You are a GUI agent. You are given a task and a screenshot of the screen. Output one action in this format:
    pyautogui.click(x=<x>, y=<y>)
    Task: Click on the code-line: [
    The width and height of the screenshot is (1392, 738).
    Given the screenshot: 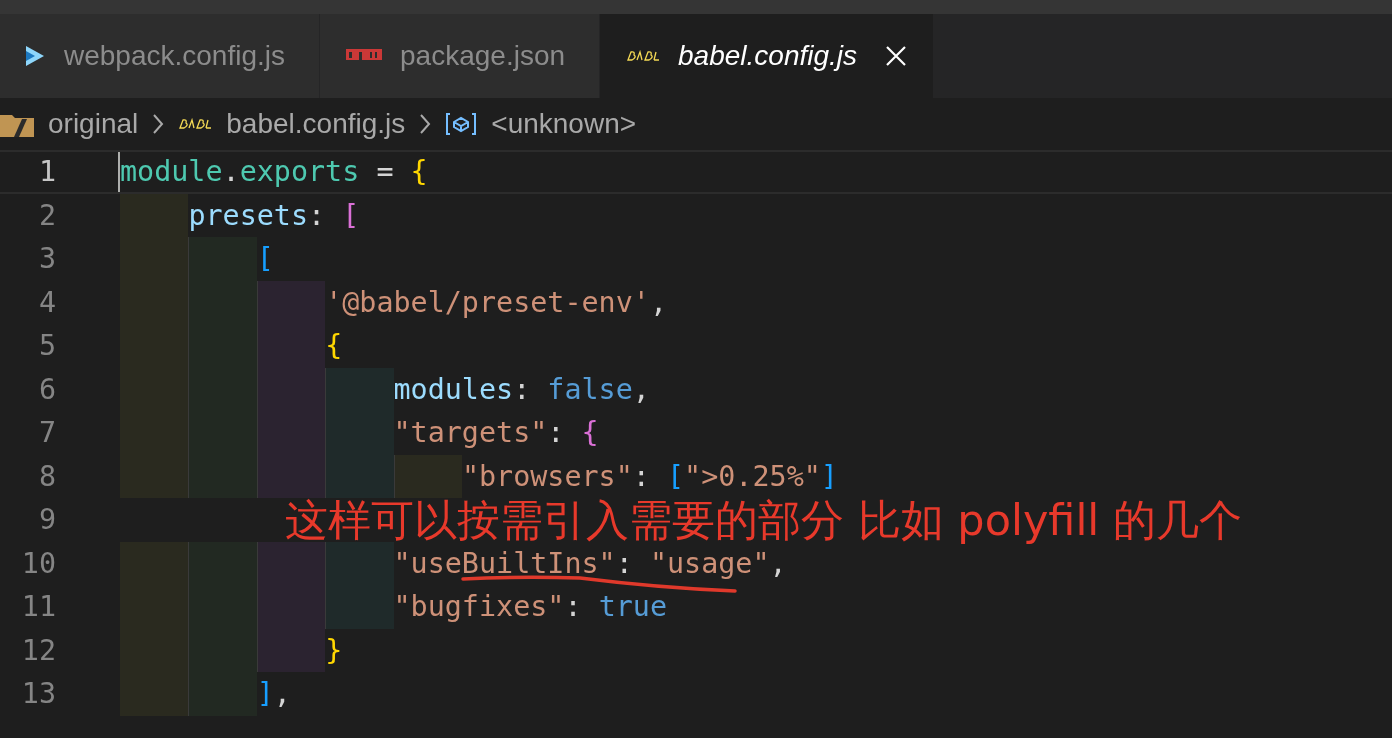 What is the action you would take?
    pyautogui.click(x=265, y=259)
    